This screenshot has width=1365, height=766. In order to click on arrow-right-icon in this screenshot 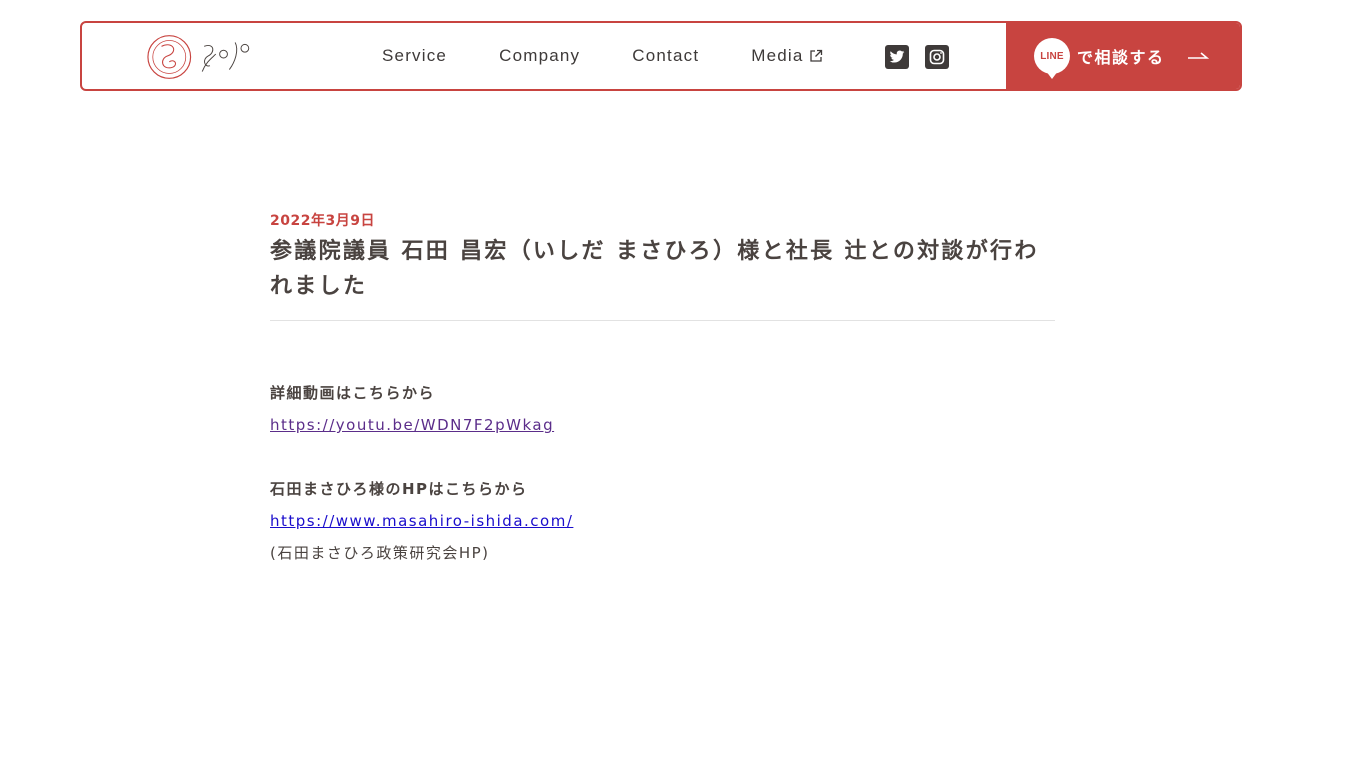, I will do `click(1198, 55)`.